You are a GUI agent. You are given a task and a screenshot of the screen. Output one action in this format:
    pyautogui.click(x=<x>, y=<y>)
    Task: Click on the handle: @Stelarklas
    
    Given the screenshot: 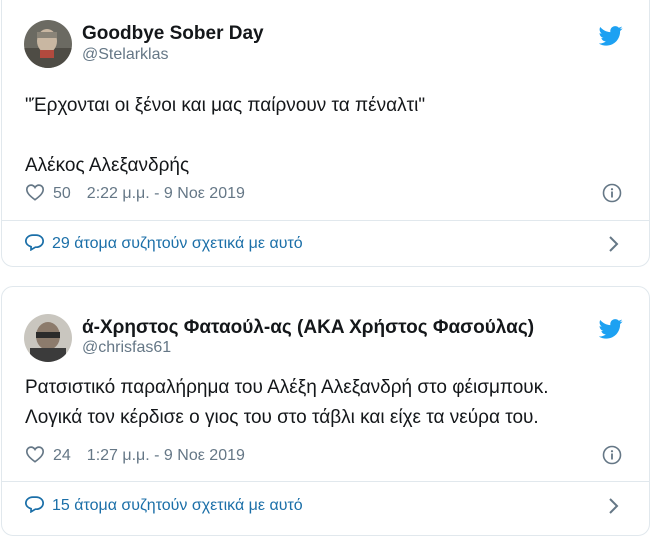 What is the action you would take?
    pyautogui.click(x=125, y=55)
    